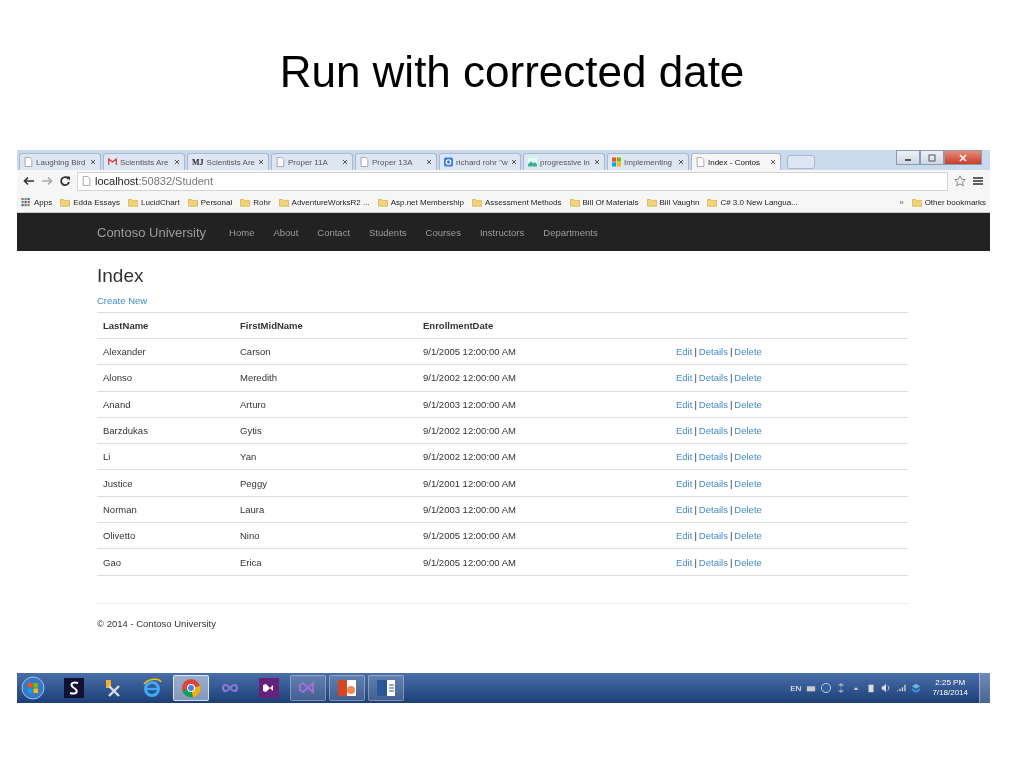 The width and height of the screenshot is (1024, 768). What do you see at coordinates (60, 161) in the screenshot?
I see `browser-tab: Laughing Bird` at bounding box center [60, 161].